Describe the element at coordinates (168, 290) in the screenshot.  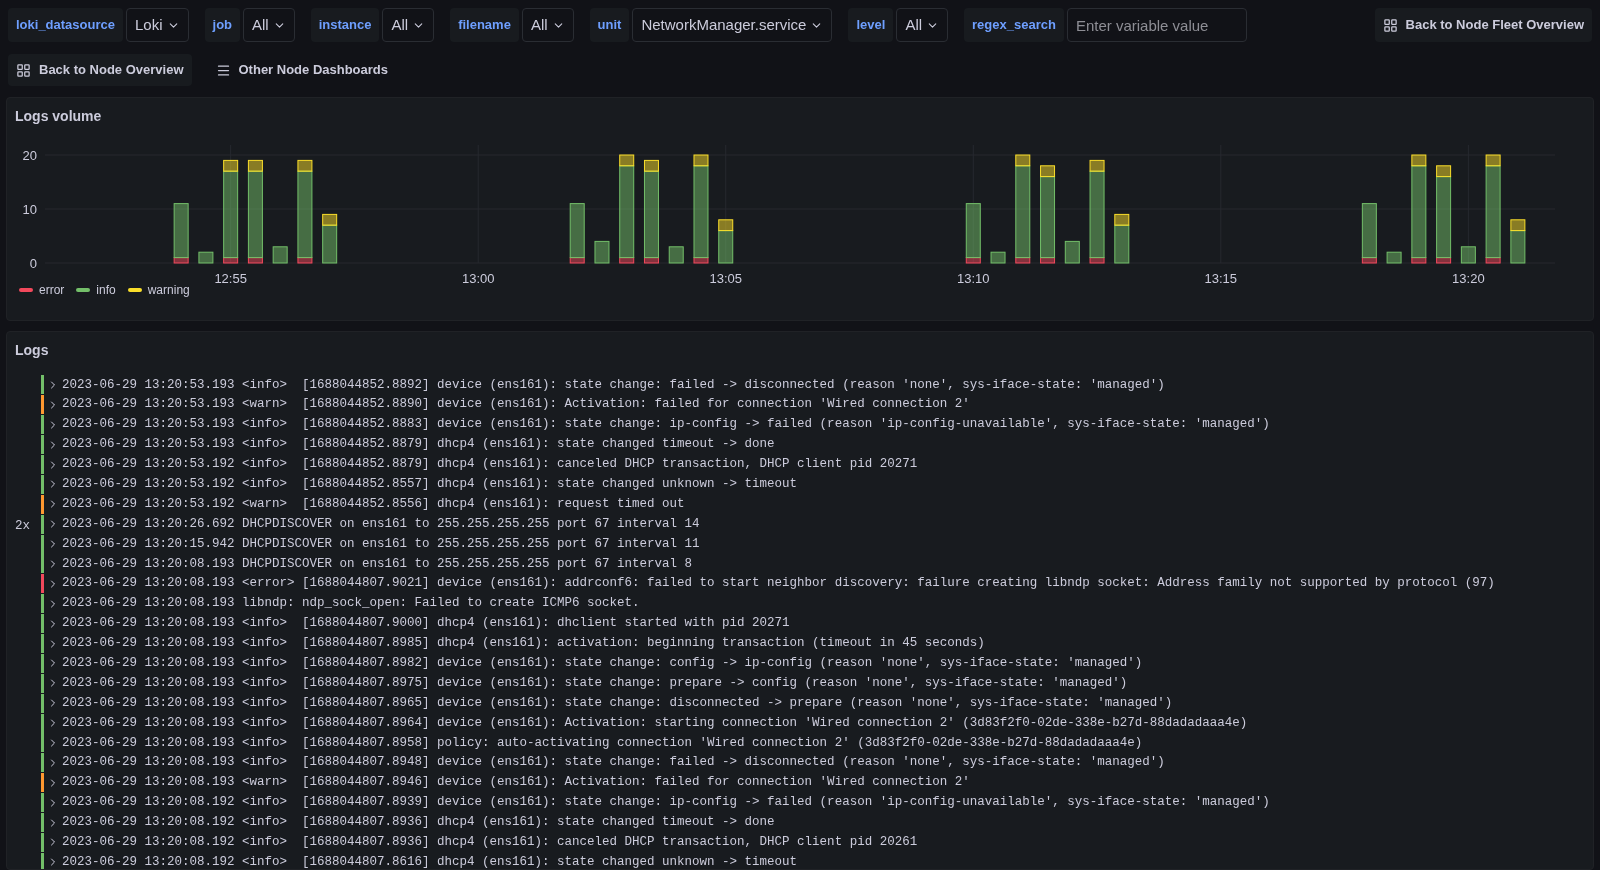
I see `legend-label: warning` at that location.